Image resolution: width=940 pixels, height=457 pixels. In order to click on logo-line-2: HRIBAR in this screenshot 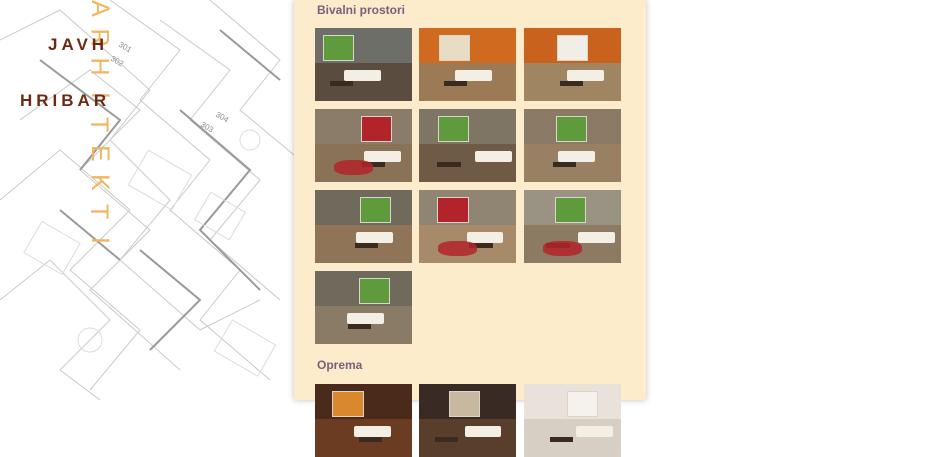, I will do `click(65, 100)`.